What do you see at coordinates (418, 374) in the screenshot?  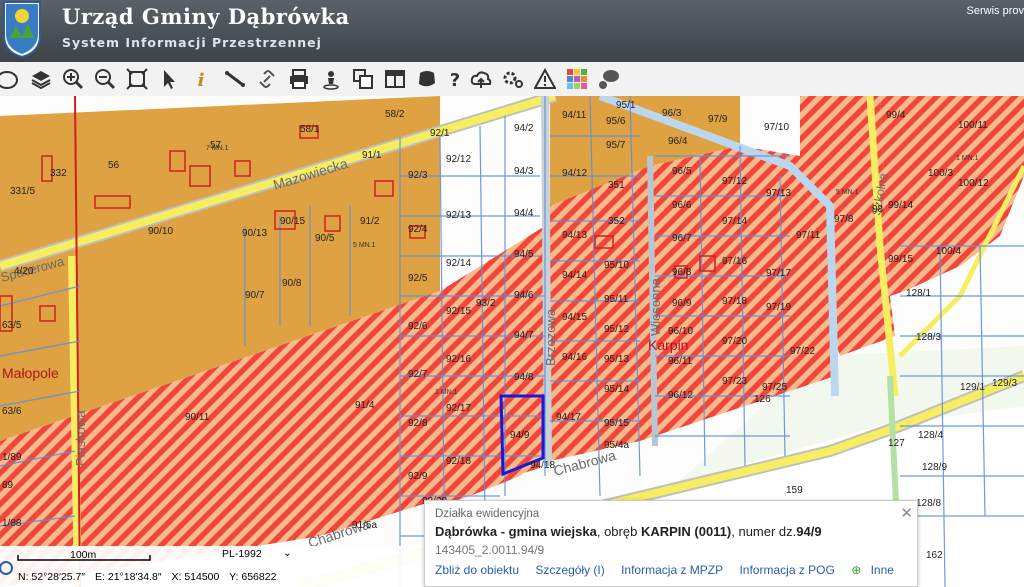 I see `parcel-label: 92/7` at bounding box center [418, 374].